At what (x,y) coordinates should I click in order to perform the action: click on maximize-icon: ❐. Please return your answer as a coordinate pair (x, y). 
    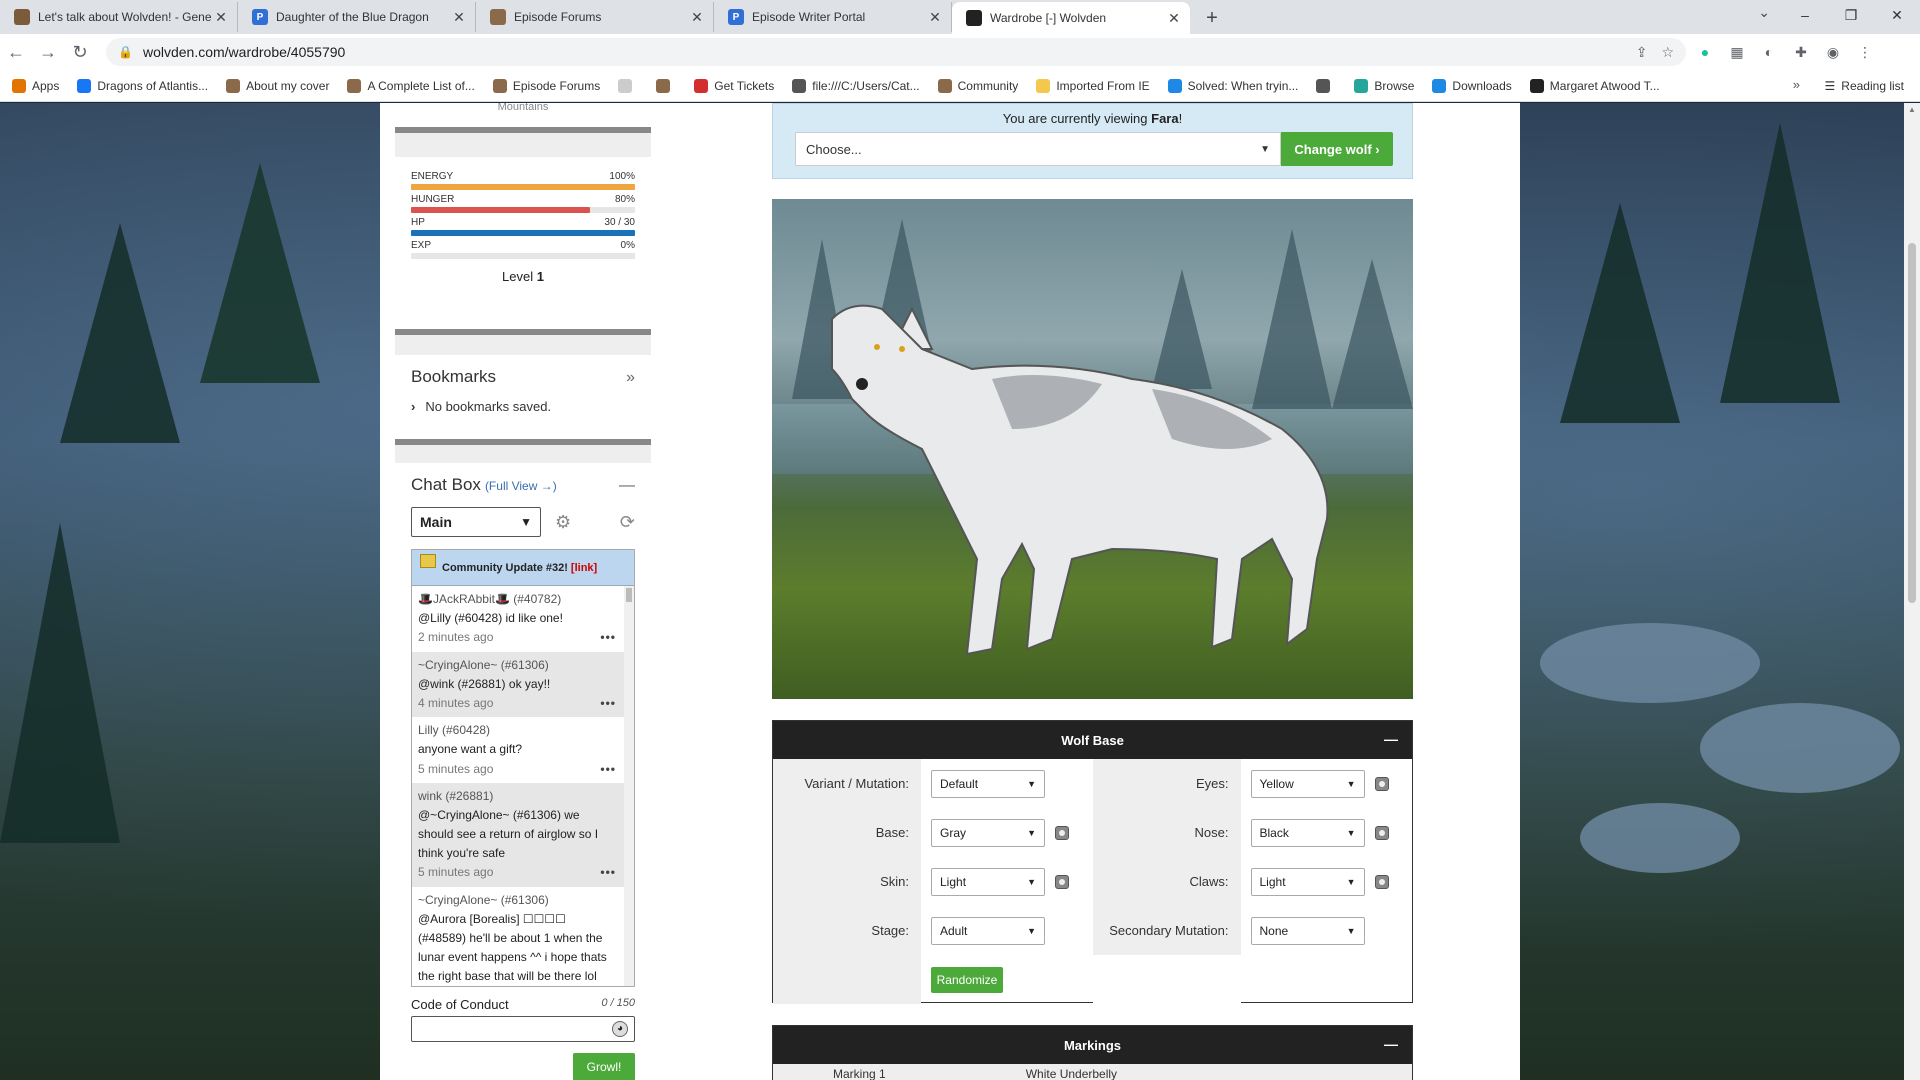
    Looking at the image, I should click on (1851, 15).